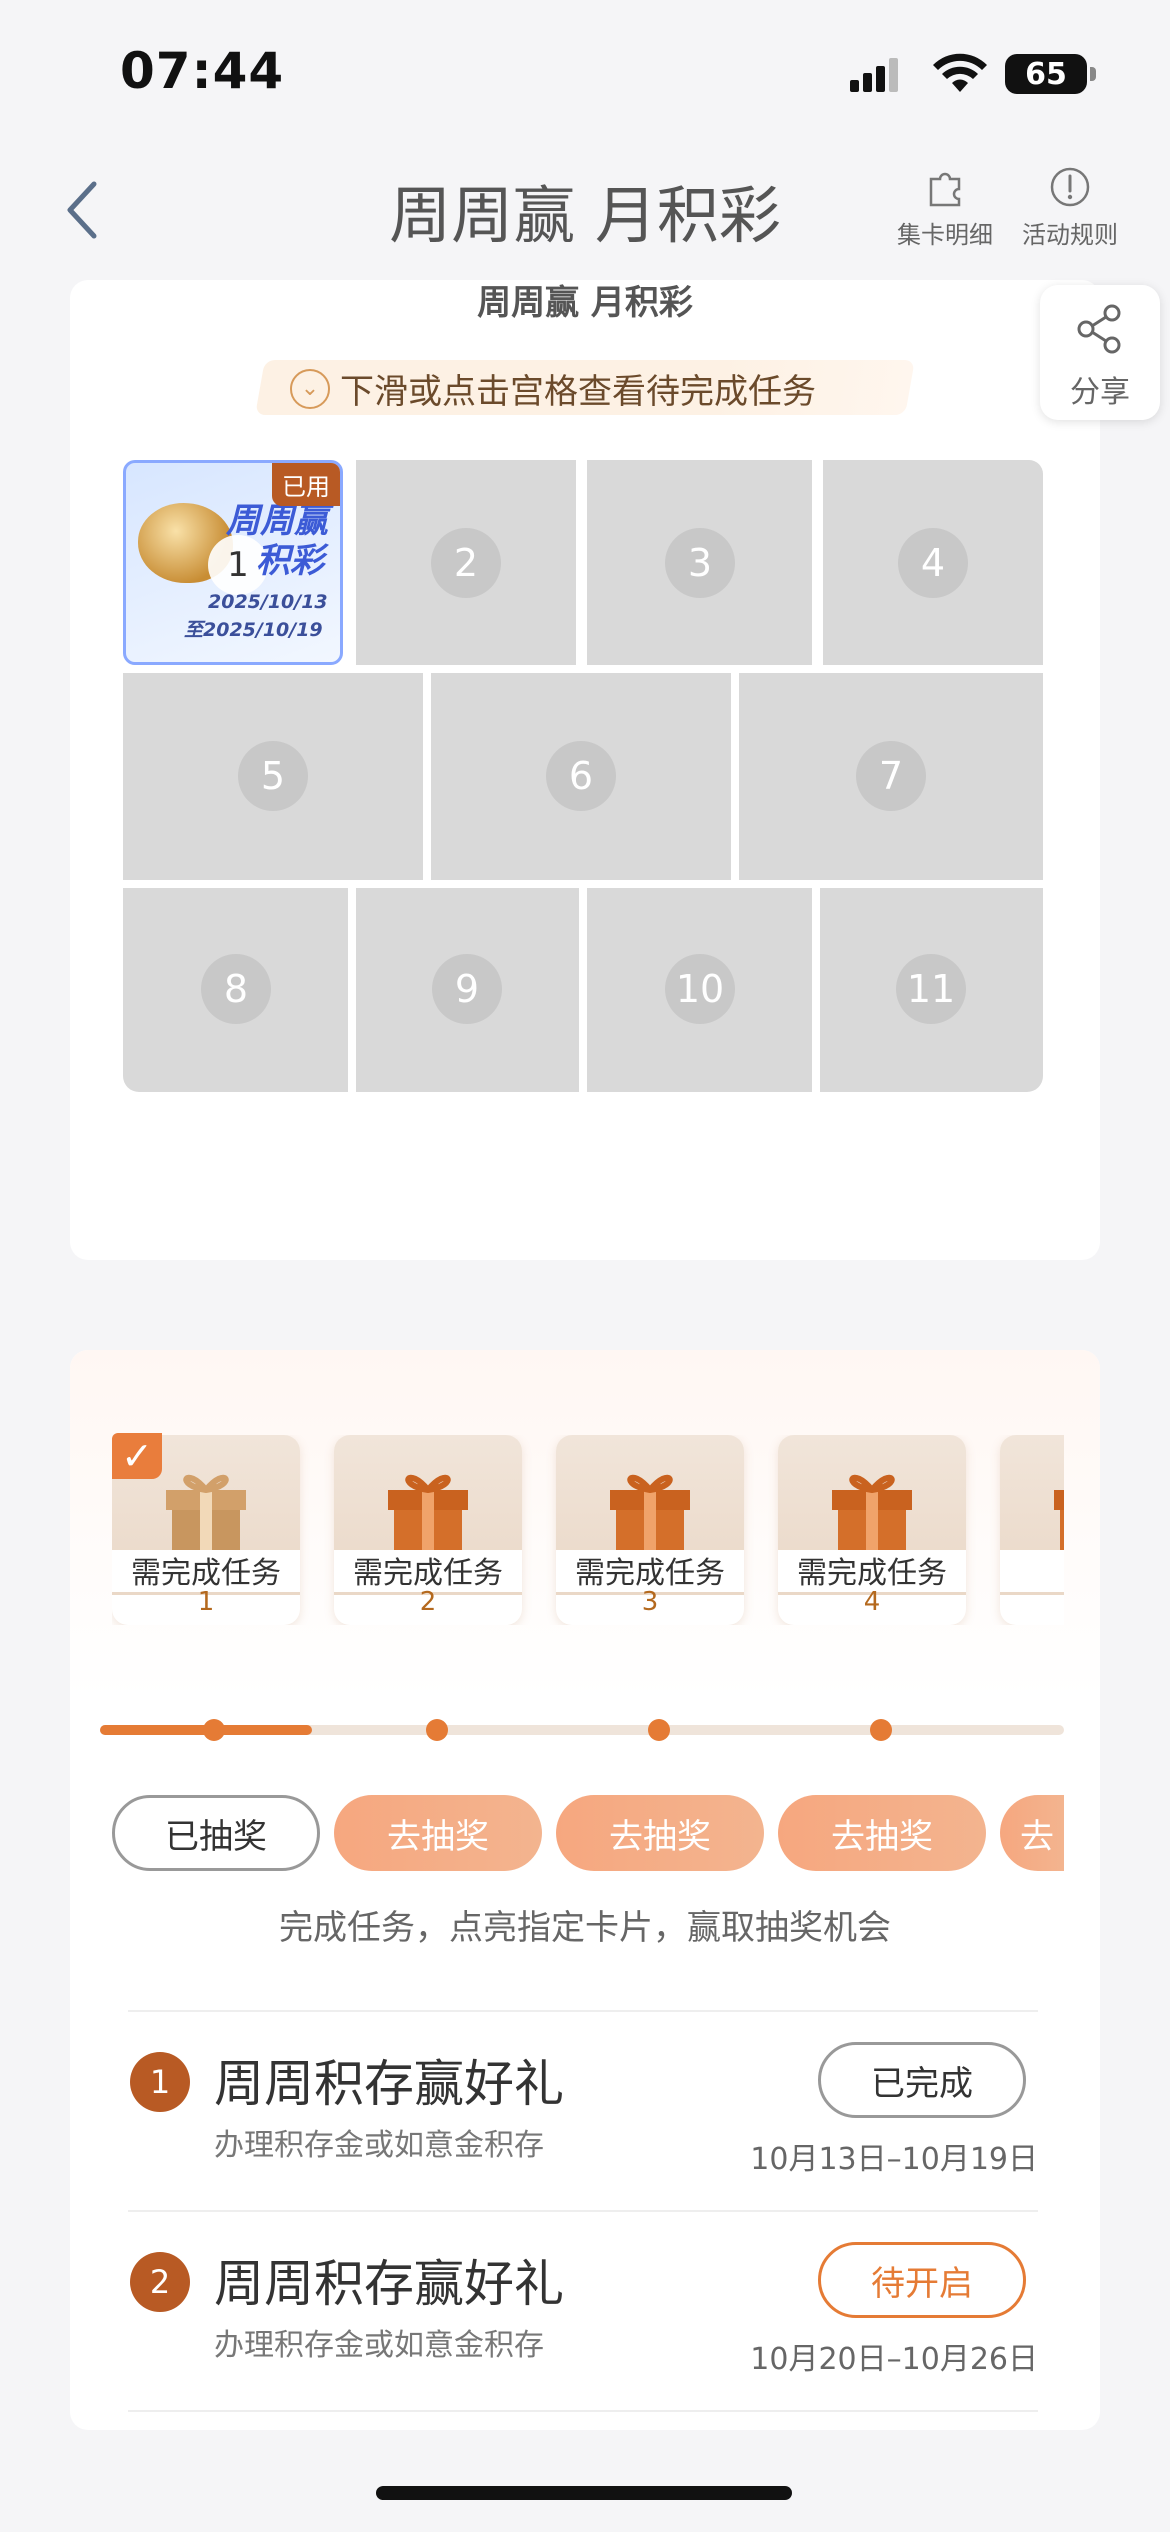 The image size is (1170, 2532). Describe the element at coordinates (216, 1833) in the screenshot. I see `lottery-button-1: 已抽奖` at that location.